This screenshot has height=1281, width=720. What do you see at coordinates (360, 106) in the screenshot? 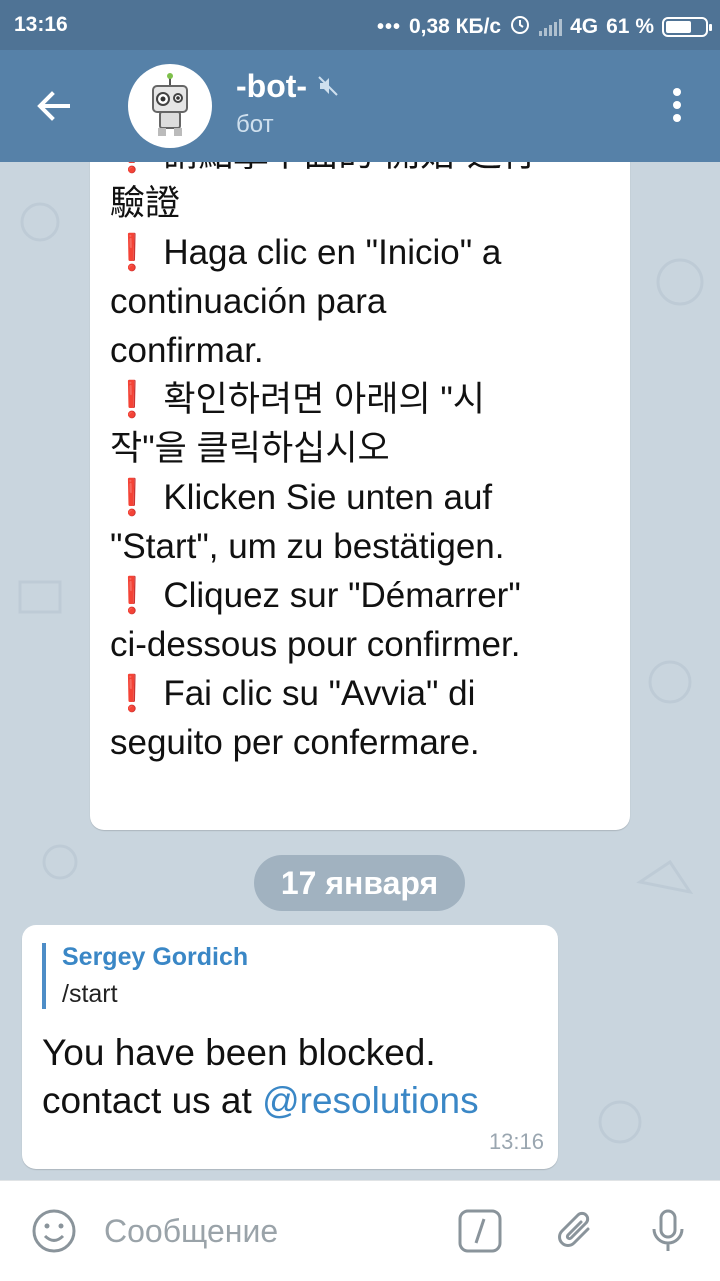
I see `chat-header: -bot- бот` at bounding box center [360, 106].